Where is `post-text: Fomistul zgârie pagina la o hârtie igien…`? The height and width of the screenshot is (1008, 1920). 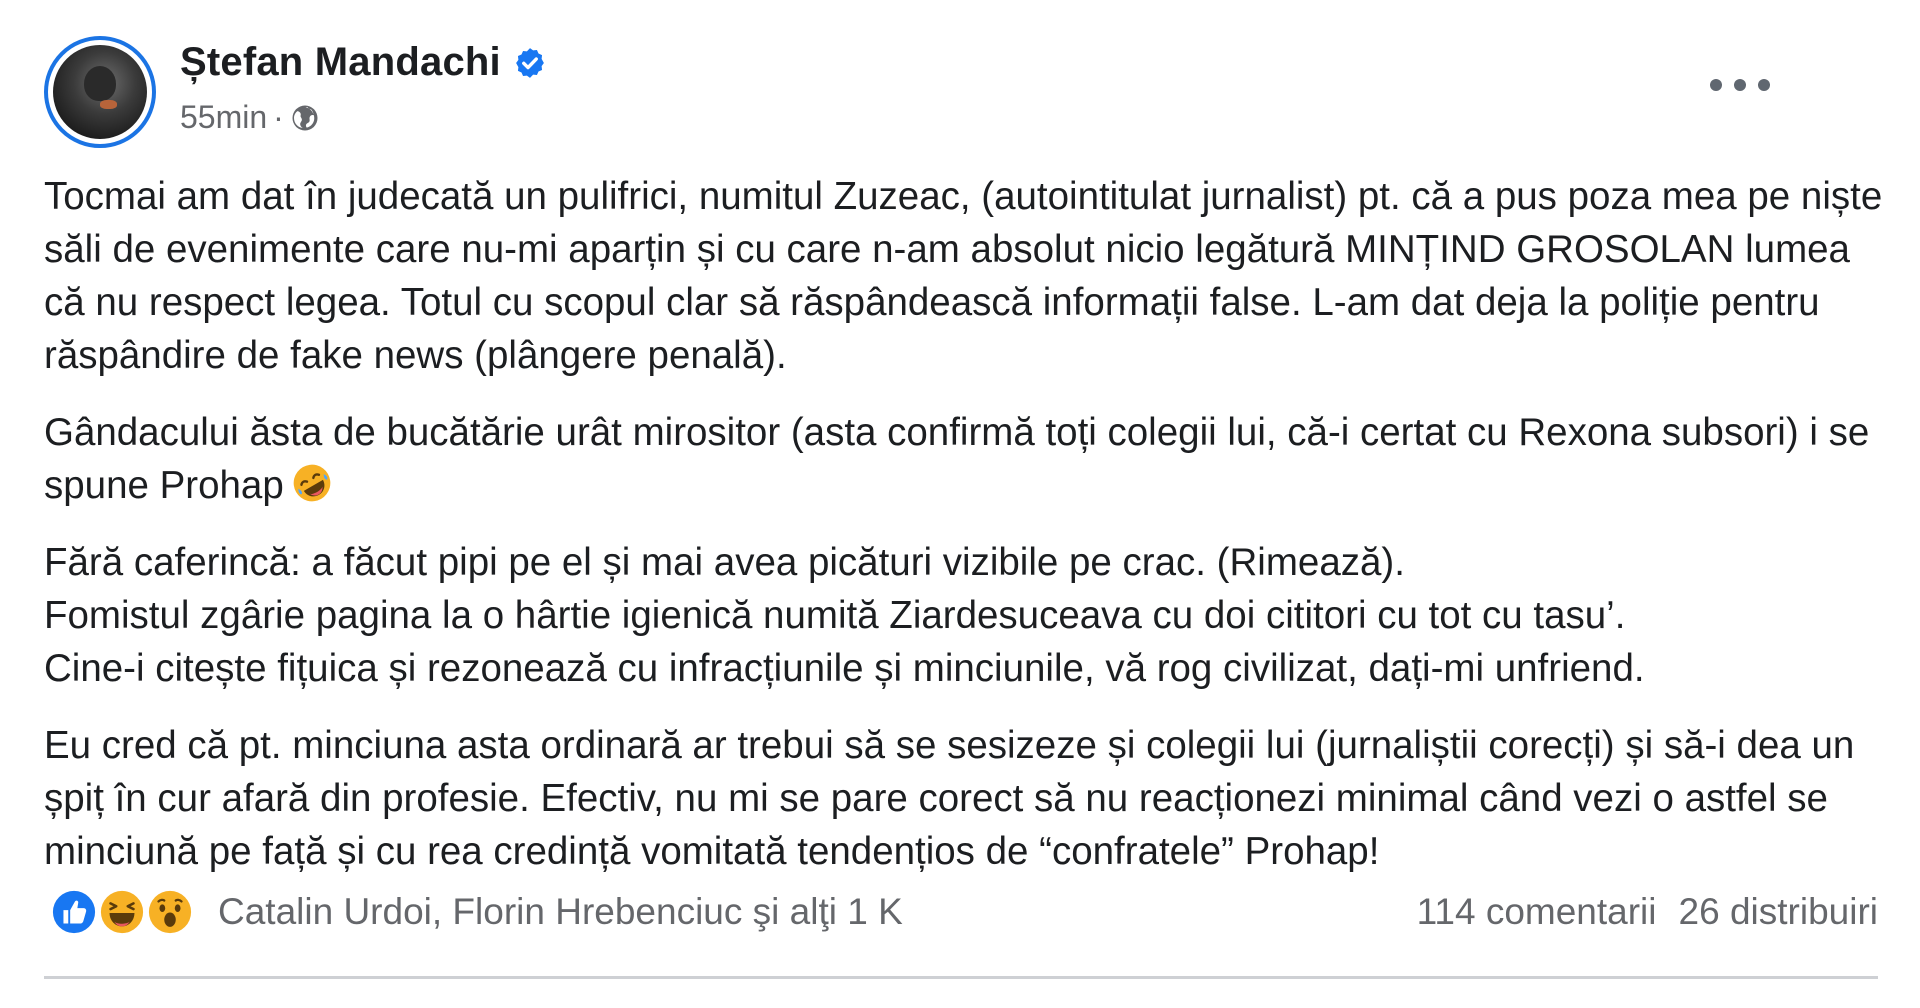
post-text: Fomistul zgârie pagina la o hârtie igien… is located at coordinates (835, 615).